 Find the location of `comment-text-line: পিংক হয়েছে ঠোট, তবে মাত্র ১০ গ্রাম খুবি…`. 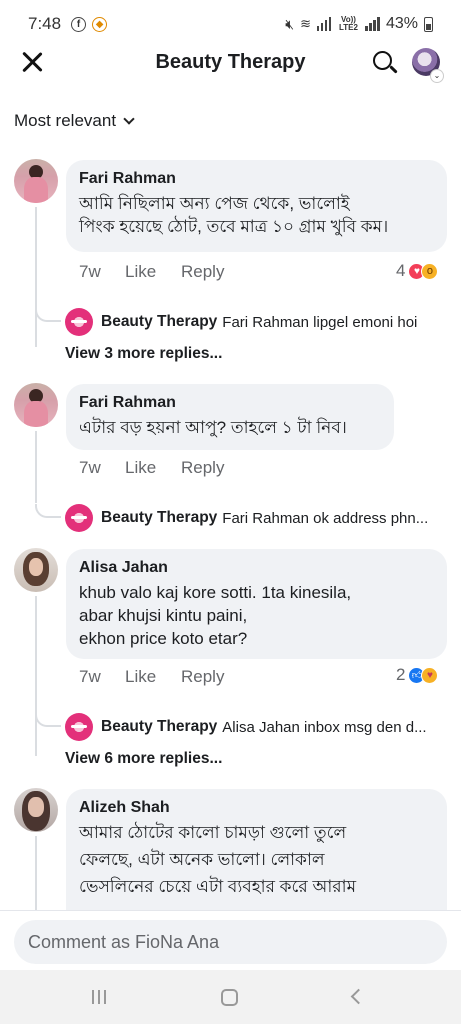

comment-text-line: পিংক হয়েছে ঠোট, তবে মাত্র ১০ গ্রাম খুবি… is located at coordinates (234, 226).